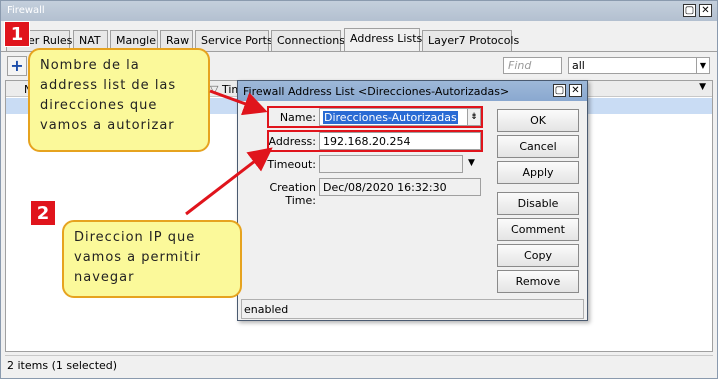 This screenshot has height=379, width=718. I want to click on restore-icon: ▢, so click(689, 10).